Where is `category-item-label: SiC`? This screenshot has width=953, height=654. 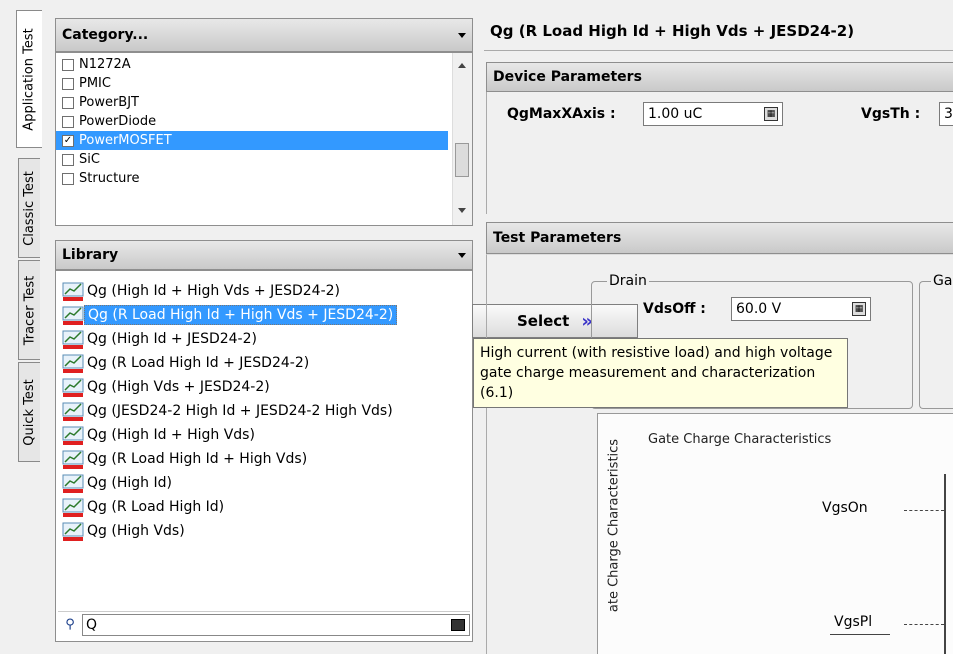 category-item-label: SiC is located at coordinates (89, 159).